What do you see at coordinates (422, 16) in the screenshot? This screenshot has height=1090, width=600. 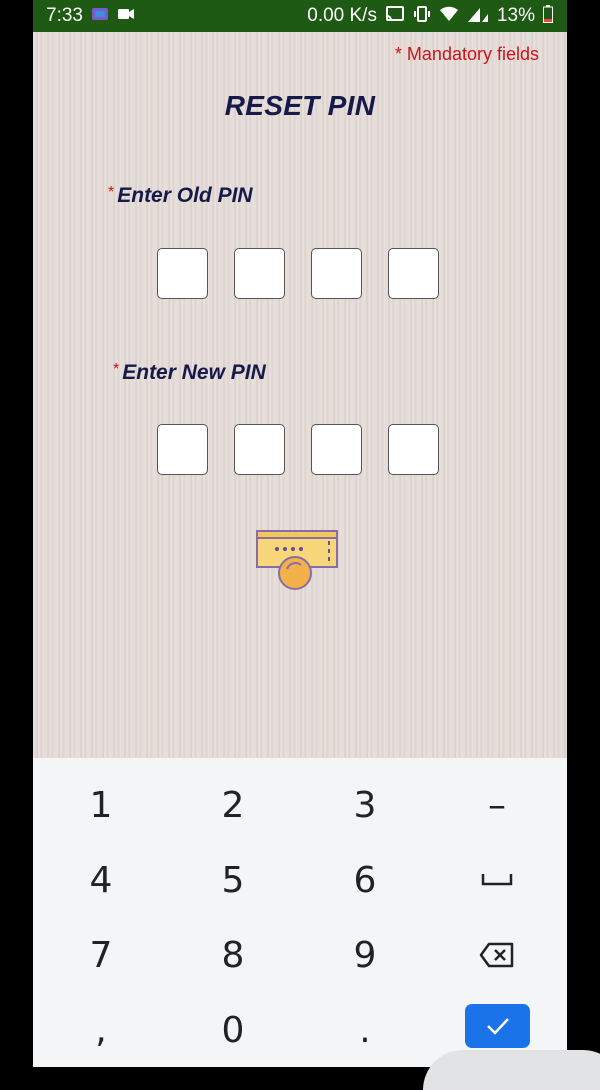 I see `vibrate-icon` at bounding box center [422, 16].